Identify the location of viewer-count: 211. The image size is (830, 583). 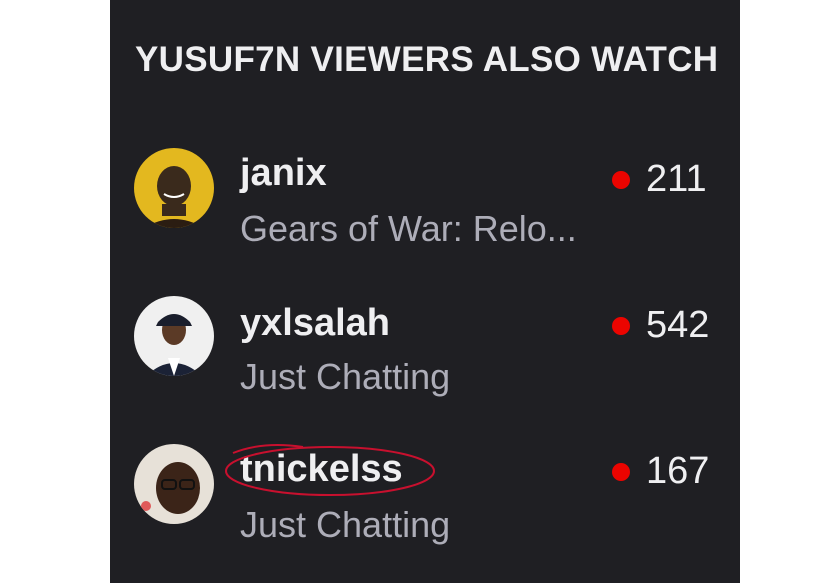
(659, 179).